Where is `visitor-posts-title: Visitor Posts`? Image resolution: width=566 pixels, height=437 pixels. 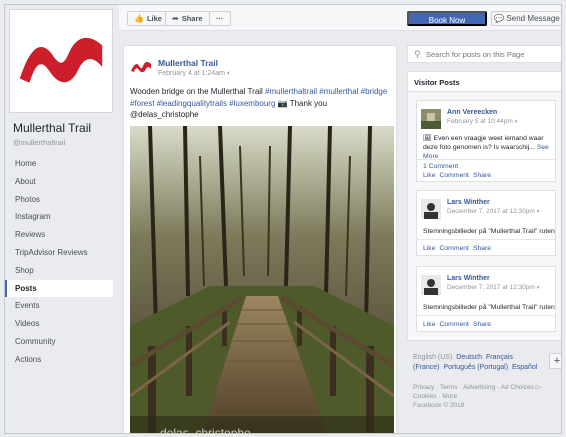 visitor-posts-title: Visitor Posts is located at coordinates (437, 82).